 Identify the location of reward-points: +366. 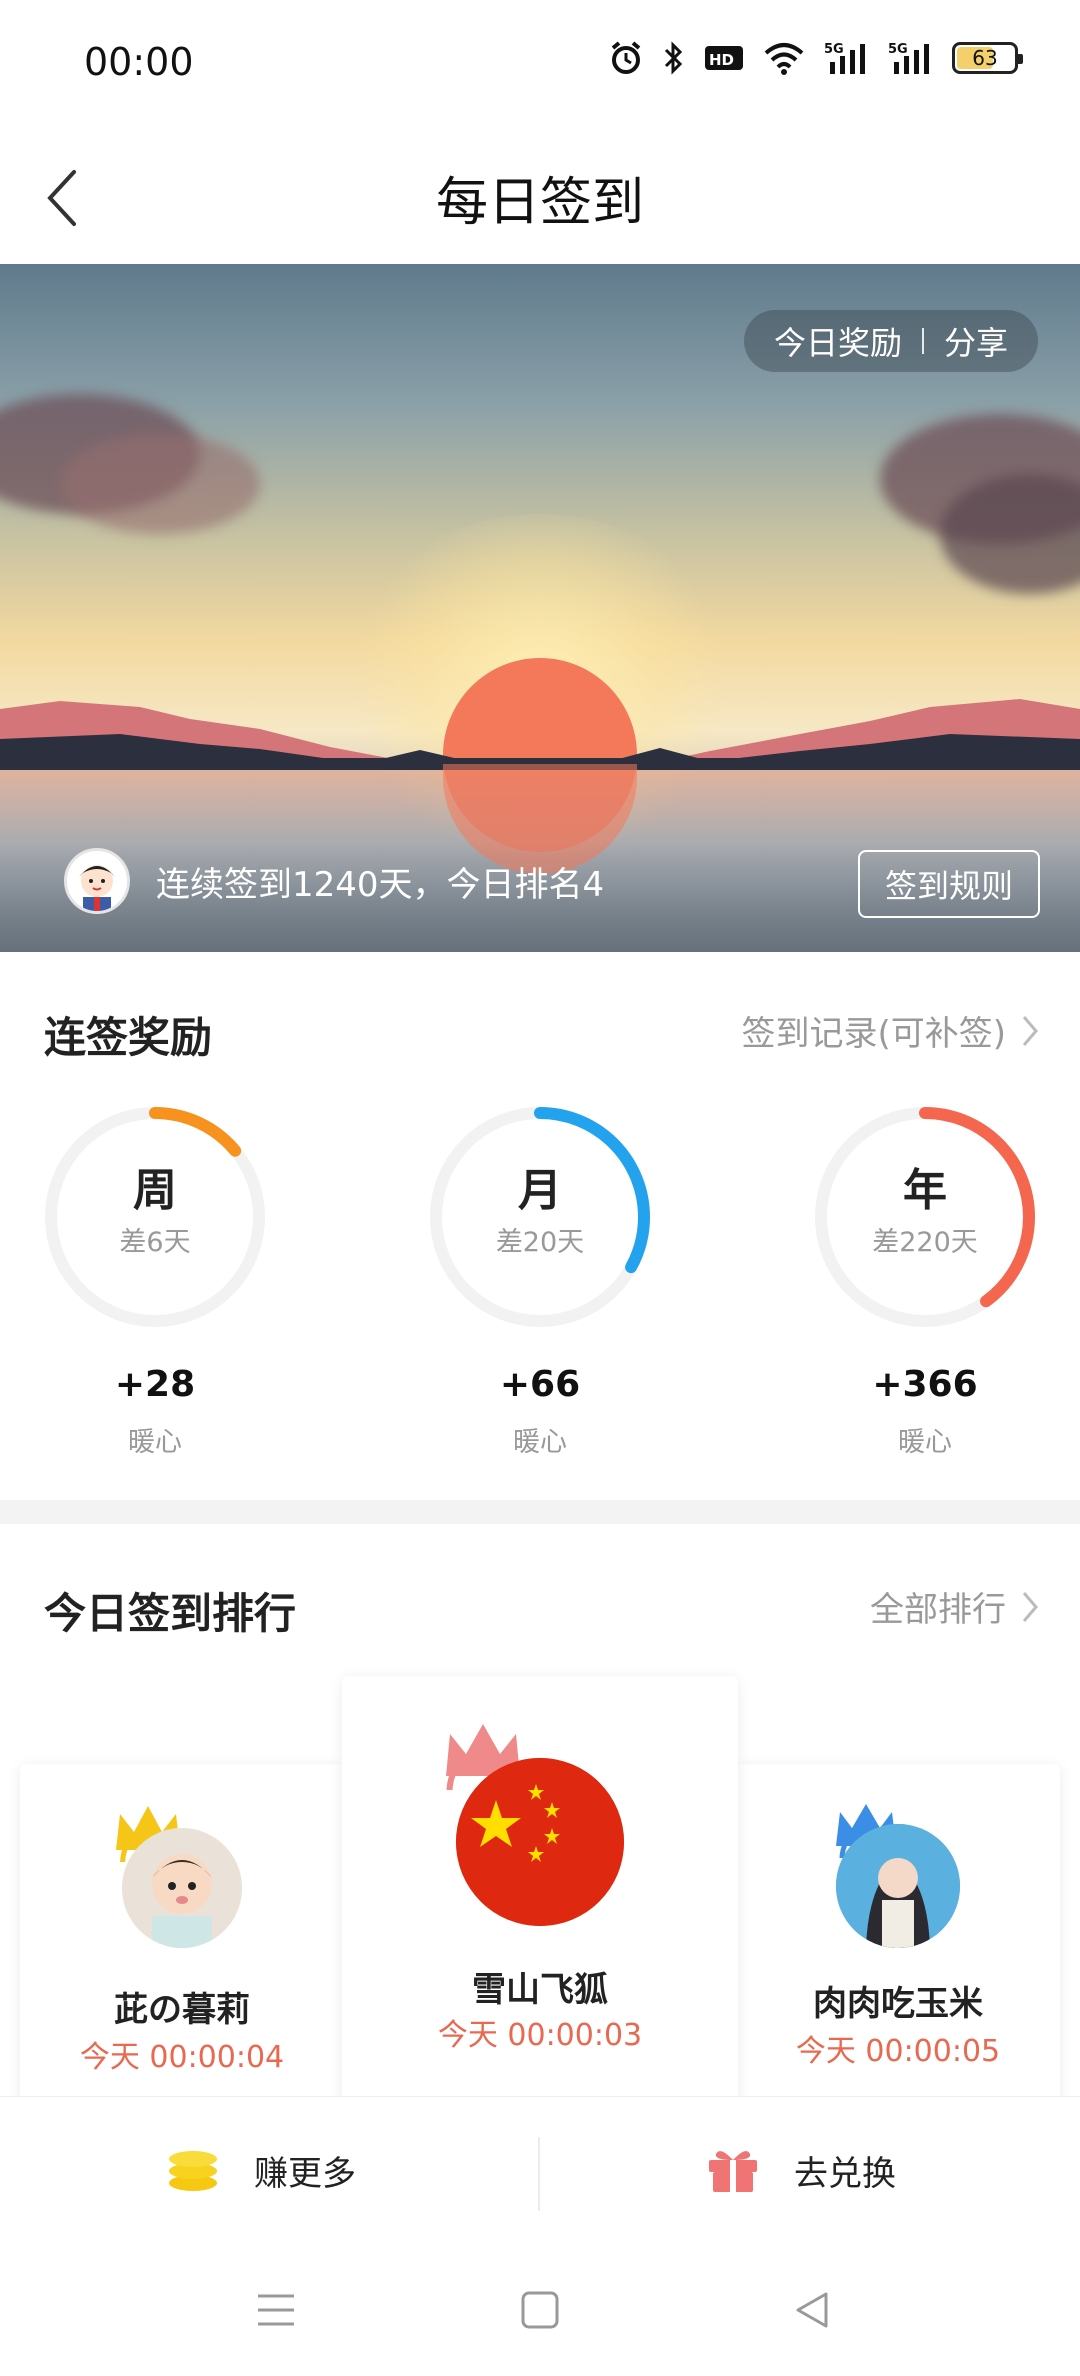
(925, 1384).